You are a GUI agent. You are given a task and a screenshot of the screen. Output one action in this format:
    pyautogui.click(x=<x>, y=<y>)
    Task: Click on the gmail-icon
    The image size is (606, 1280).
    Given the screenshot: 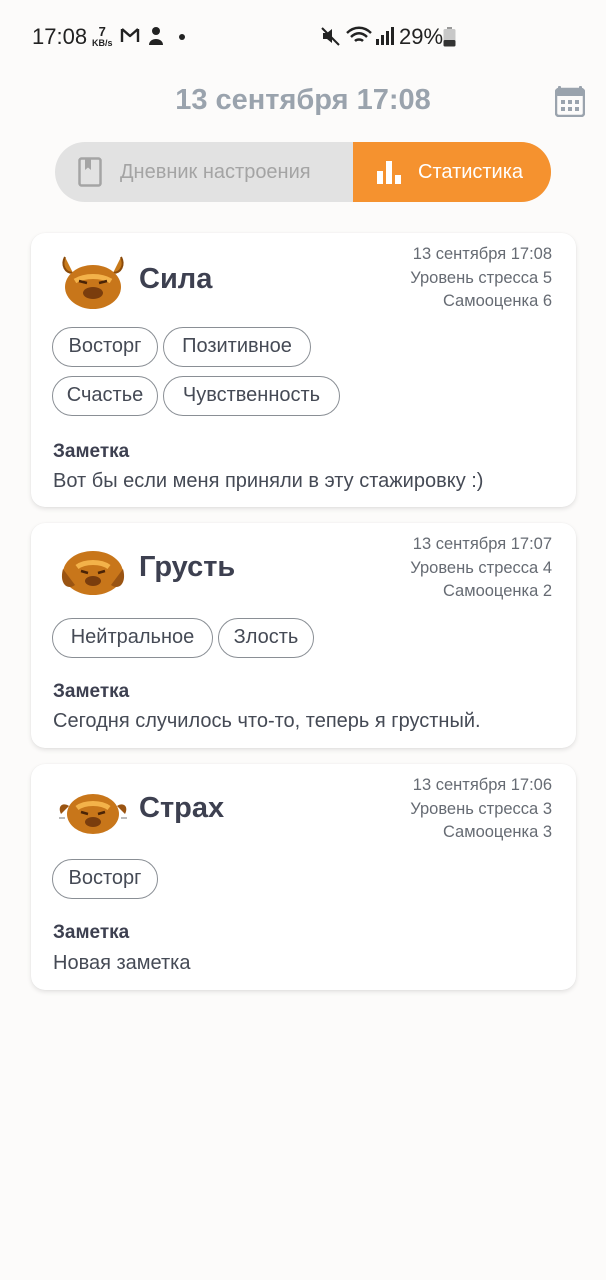 What is the action you would take?
    pyautogui.click(x=130, y=35)
    